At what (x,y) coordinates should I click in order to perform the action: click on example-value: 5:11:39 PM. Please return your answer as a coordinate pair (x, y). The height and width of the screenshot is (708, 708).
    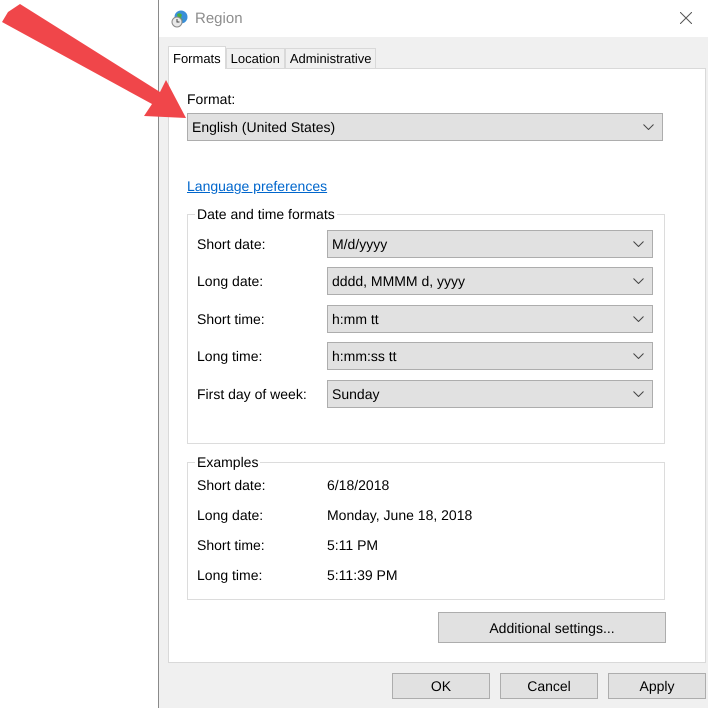
    Looking at the image, I should click on (363, 575).